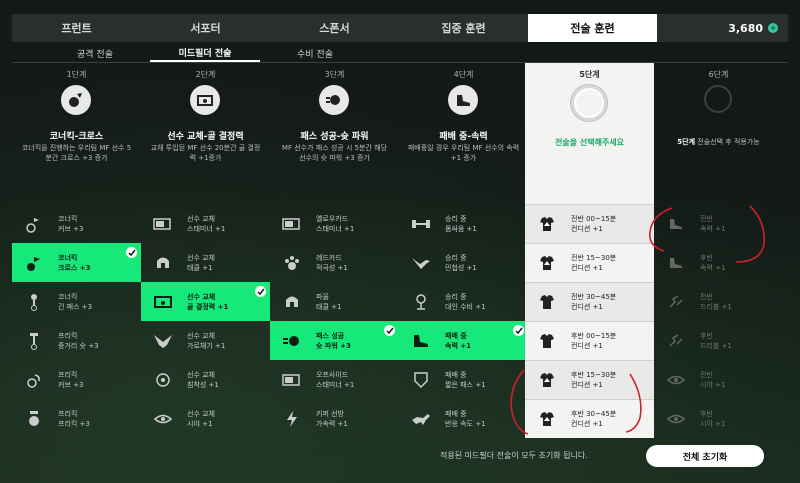  I want to click on reset-warning-text: 적용된 미드필더 전술이 모두 초기화 됩니다., so click(514, 455).